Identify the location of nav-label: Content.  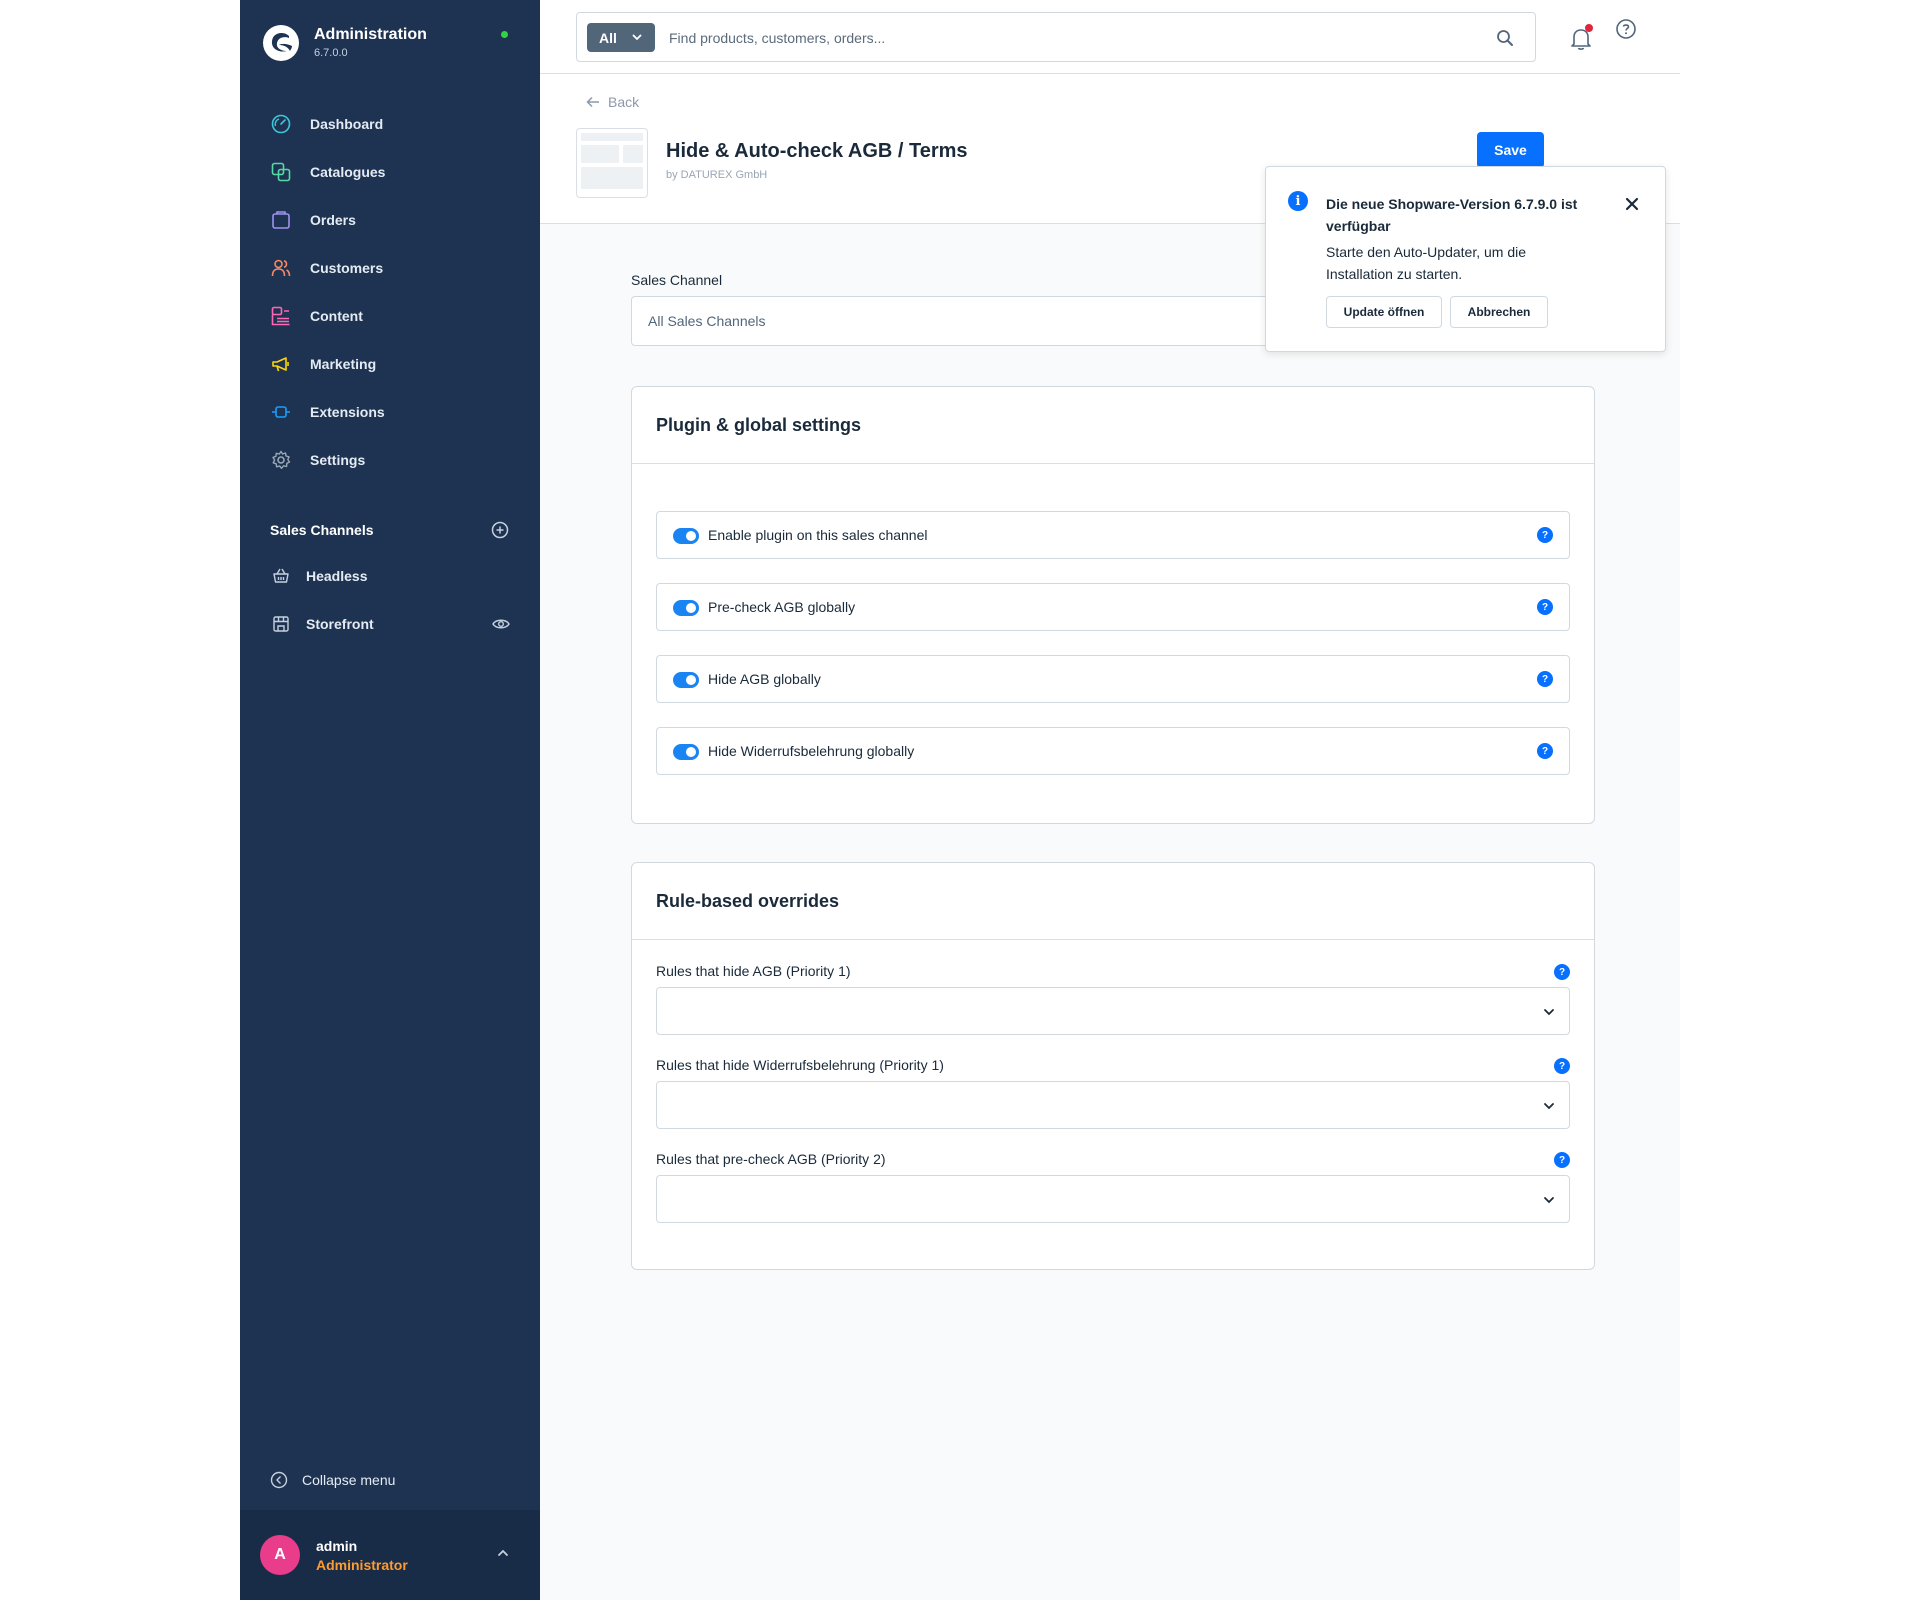
(336, 316).